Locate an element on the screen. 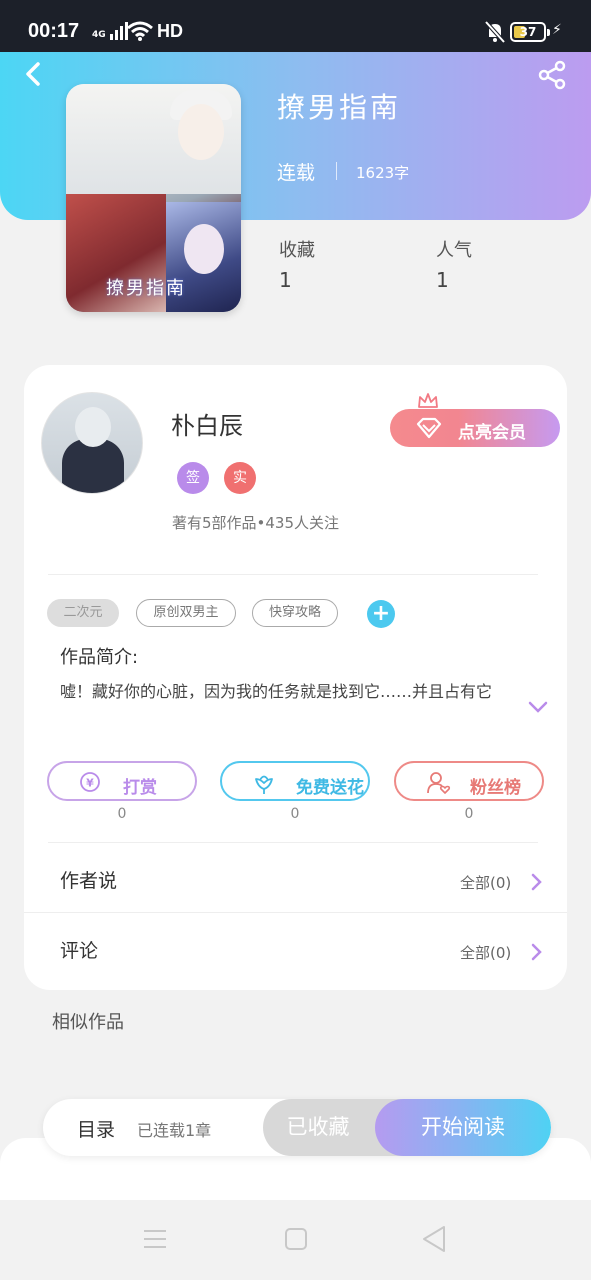  word-count: 1623字 is located at coordinates (383, 173).